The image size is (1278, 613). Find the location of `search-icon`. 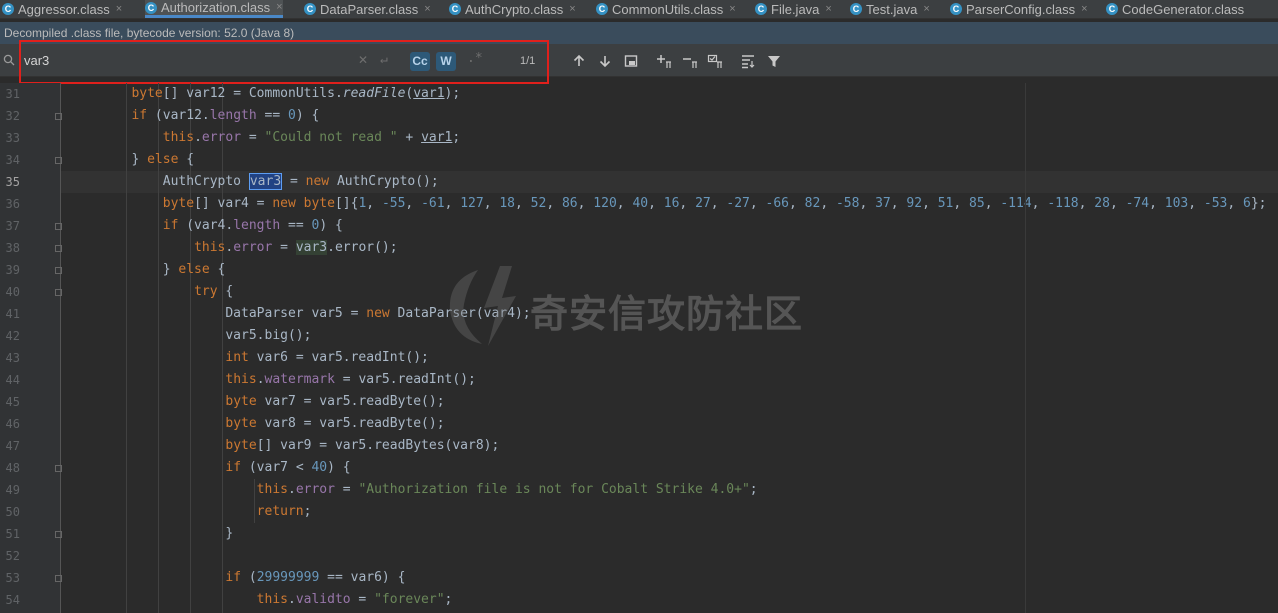

search-icon is located at coordinates (9, 60).